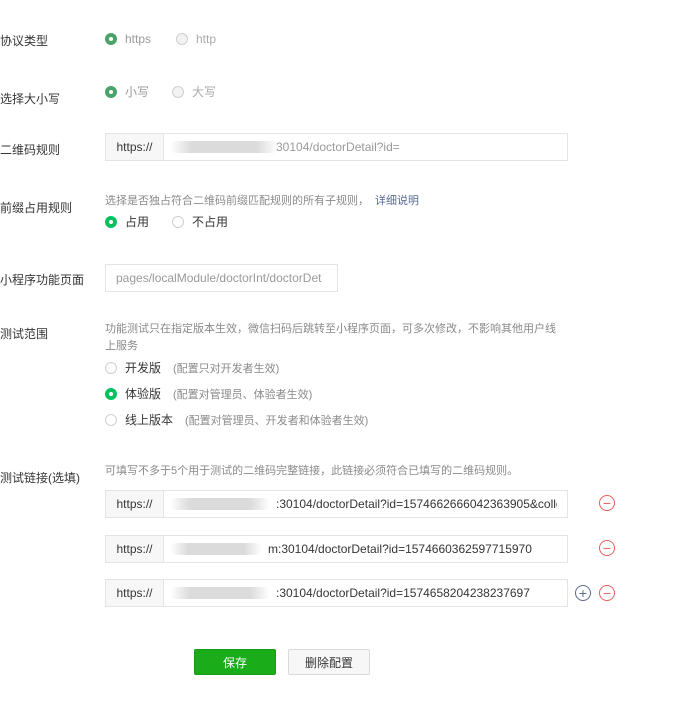 The height and width of the screenshot is (703, 699). What do you see at coordinates (24, 334) in the screenshot?
I see `test-range-label: 测试范围` at bounding box center [24, 334].